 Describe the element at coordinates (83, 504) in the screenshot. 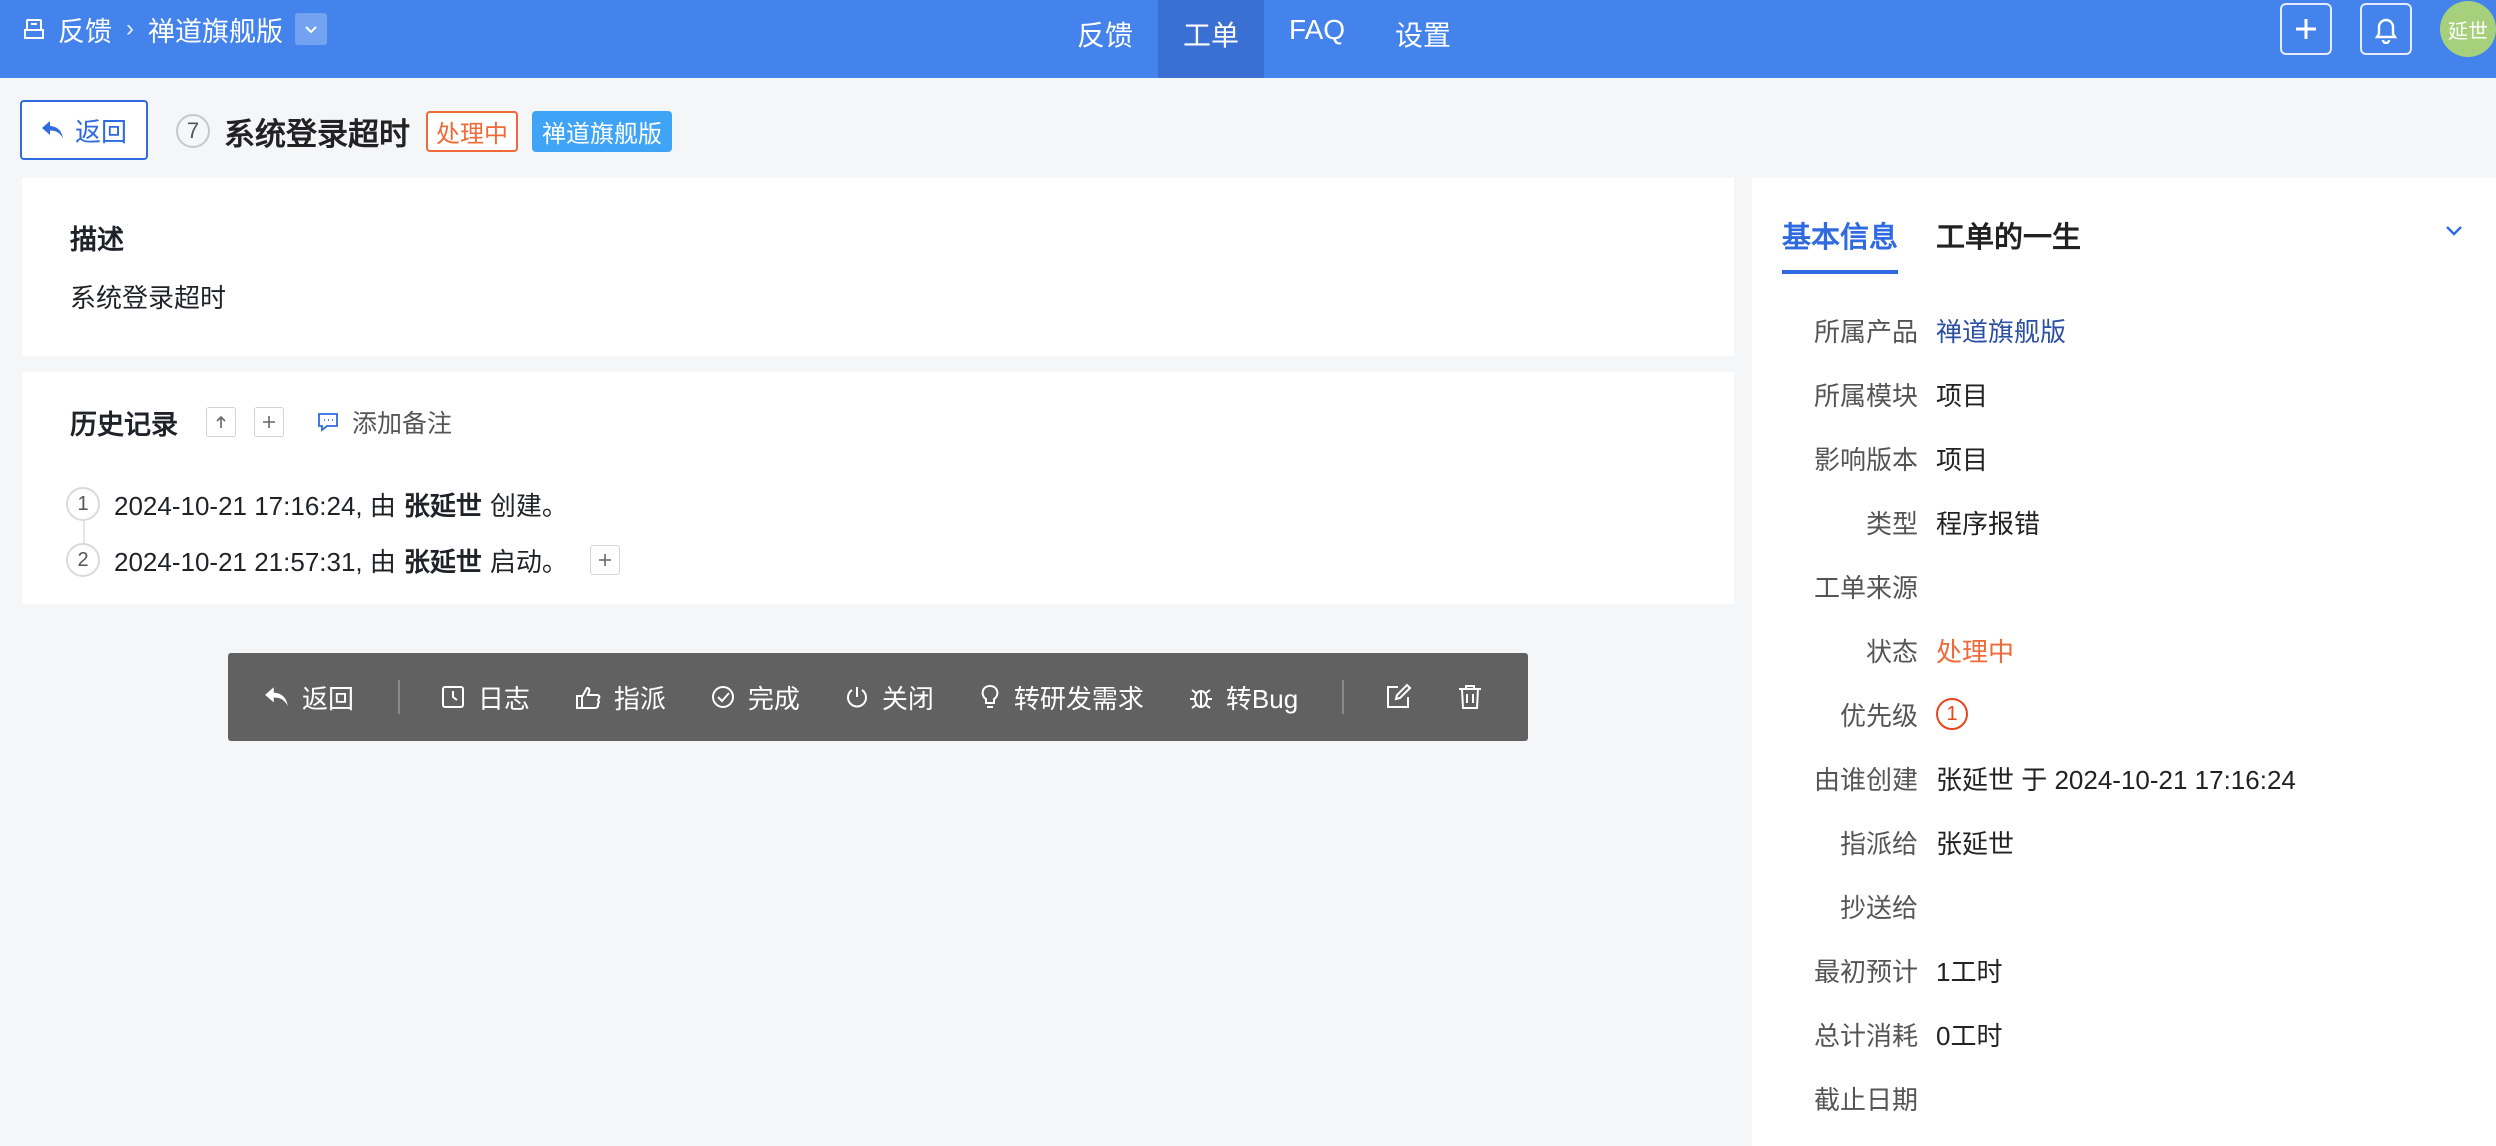

I see `history-entry-number: 1` at that location.